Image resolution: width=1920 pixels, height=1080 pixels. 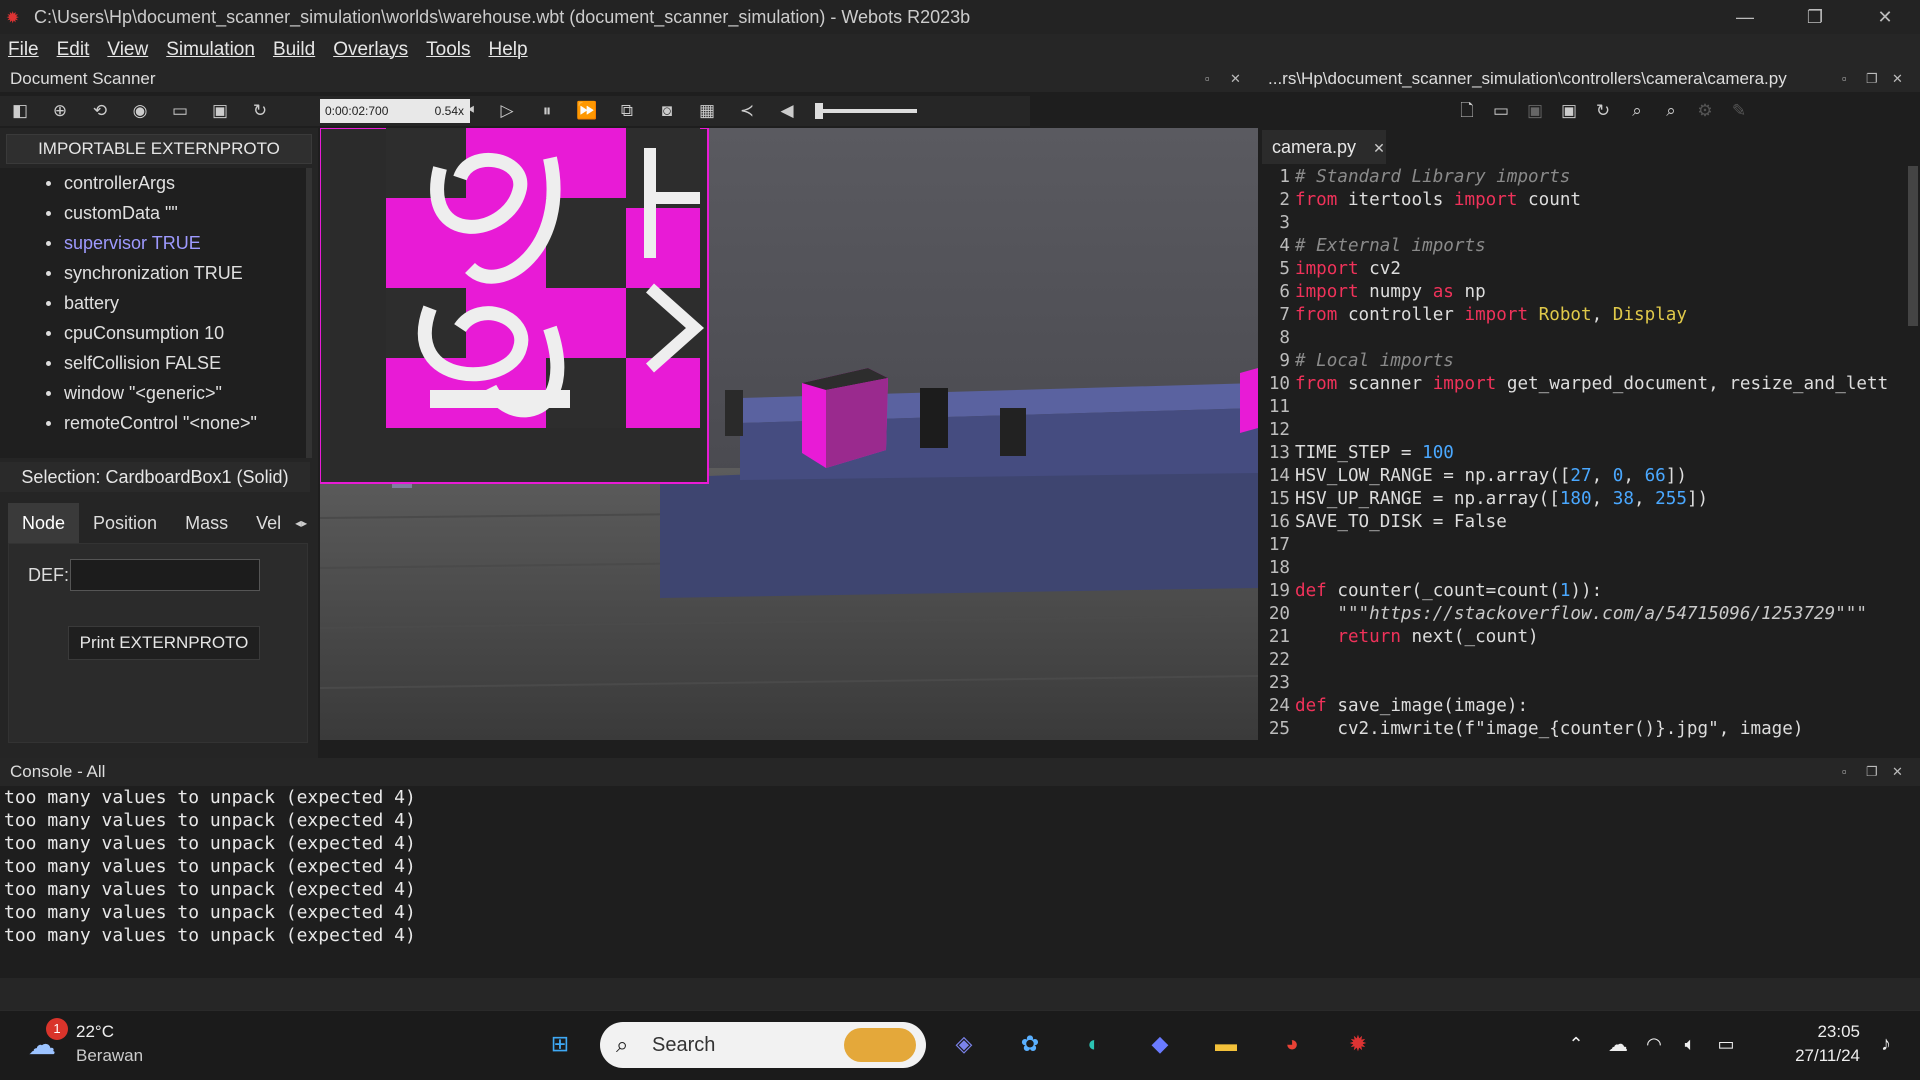 I want to click on field-item: remoteControl "<none>", so click(x=155, y=423).